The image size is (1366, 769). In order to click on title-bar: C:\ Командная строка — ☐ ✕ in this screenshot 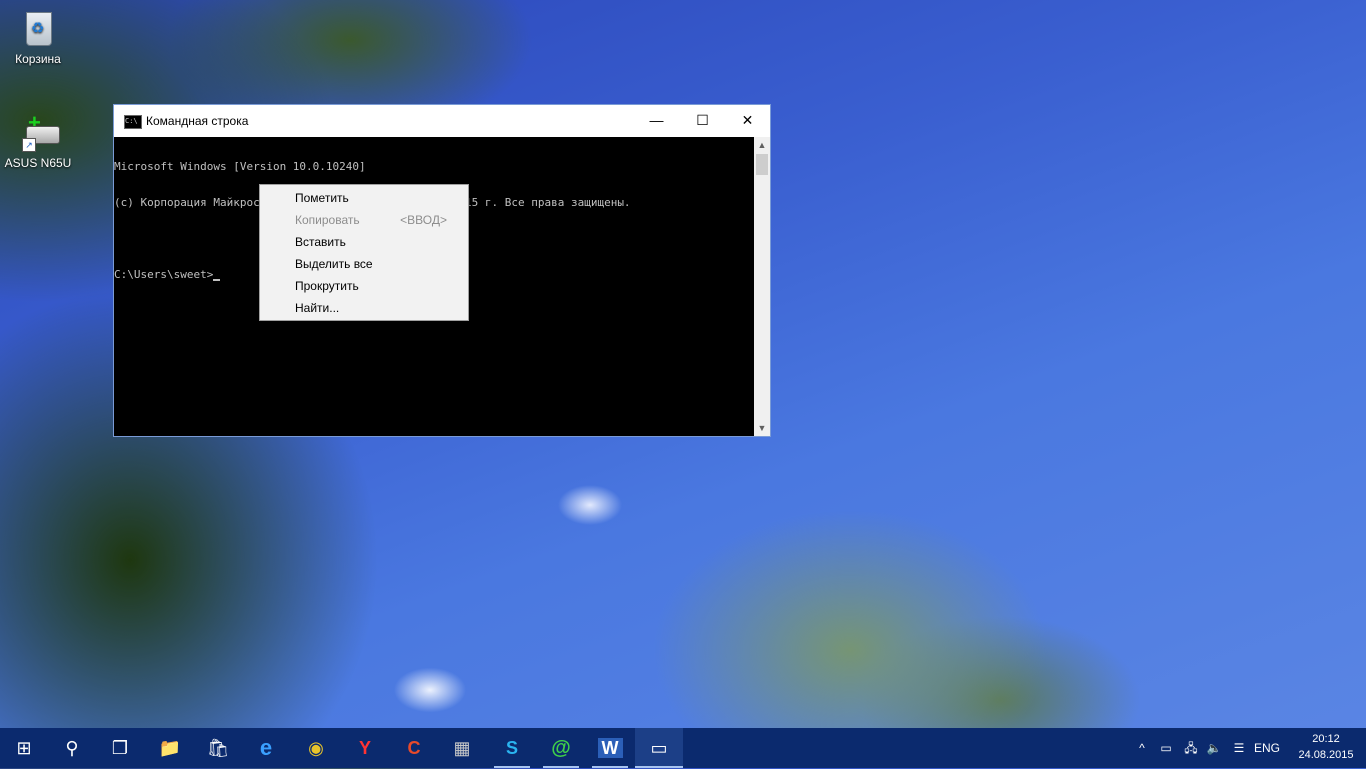, I will do `click(442, 121)`.